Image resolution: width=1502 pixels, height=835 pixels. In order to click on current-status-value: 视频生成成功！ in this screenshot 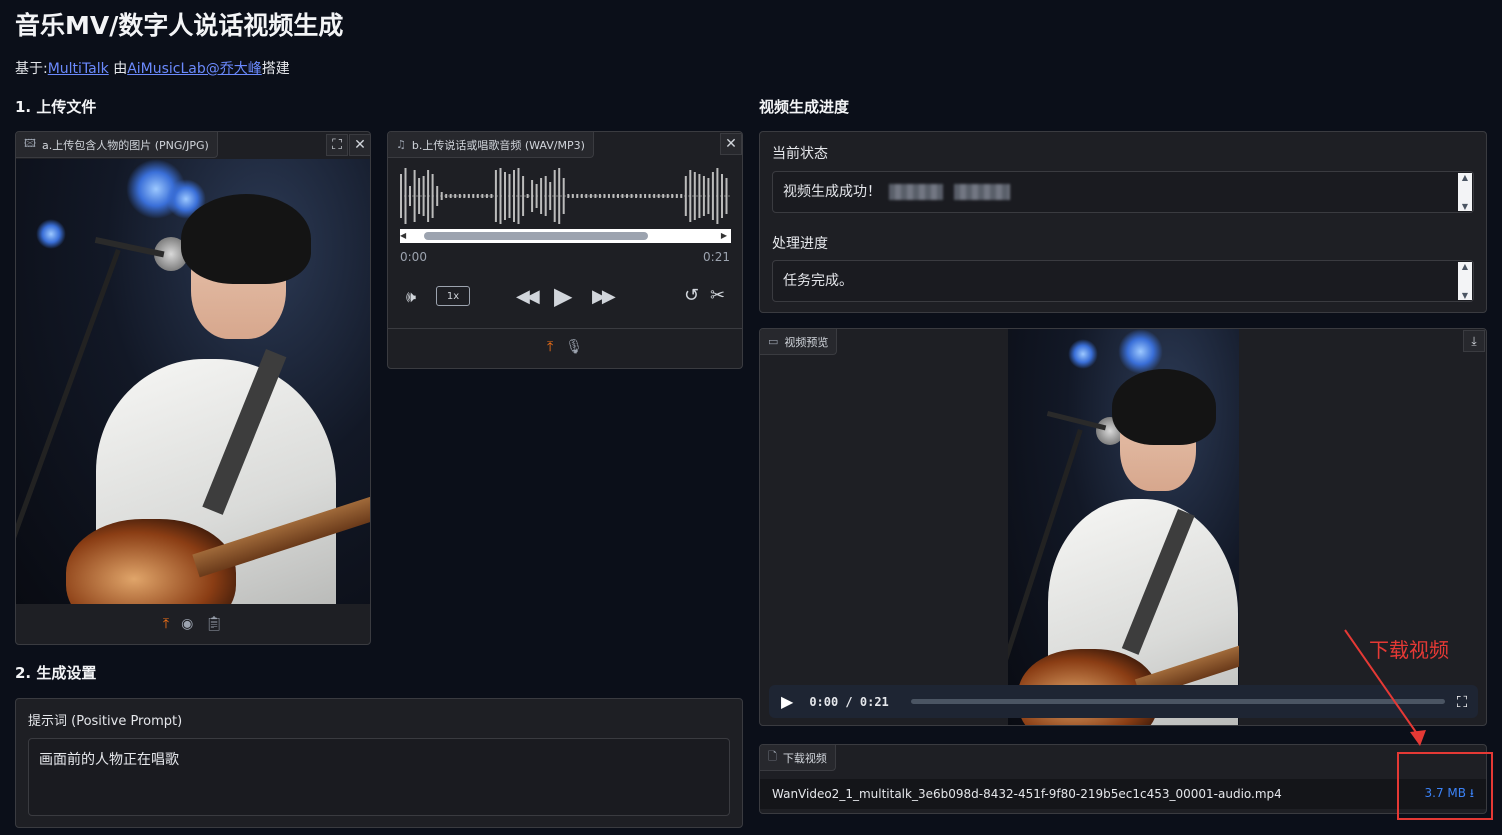, I will do `click(832, 192)`.